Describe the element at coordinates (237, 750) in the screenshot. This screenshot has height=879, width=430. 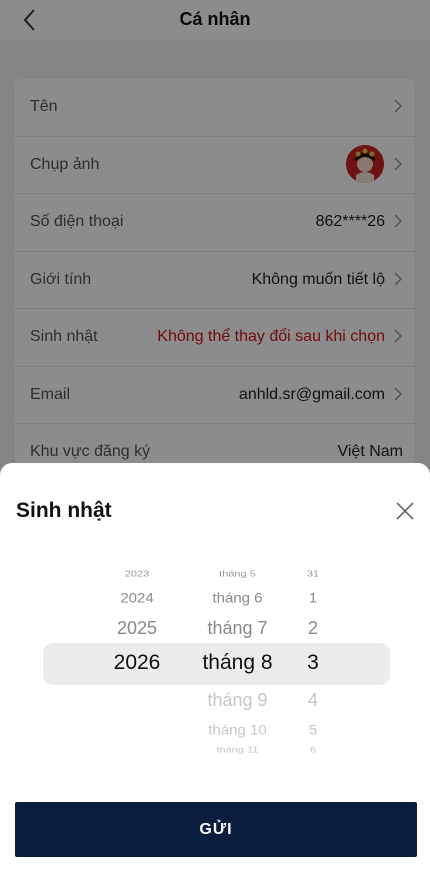
I see `month-option: tháng 11` at that location.